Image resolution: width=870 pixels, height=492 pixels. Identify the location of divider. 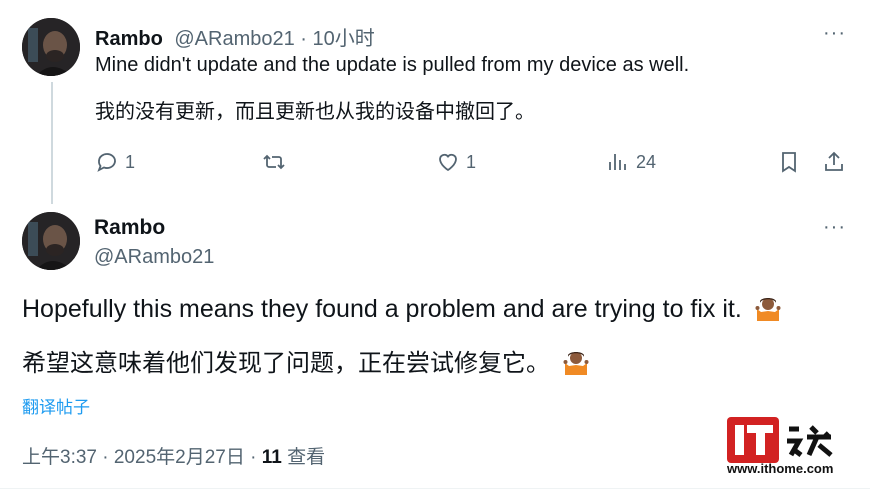
(435, 488).